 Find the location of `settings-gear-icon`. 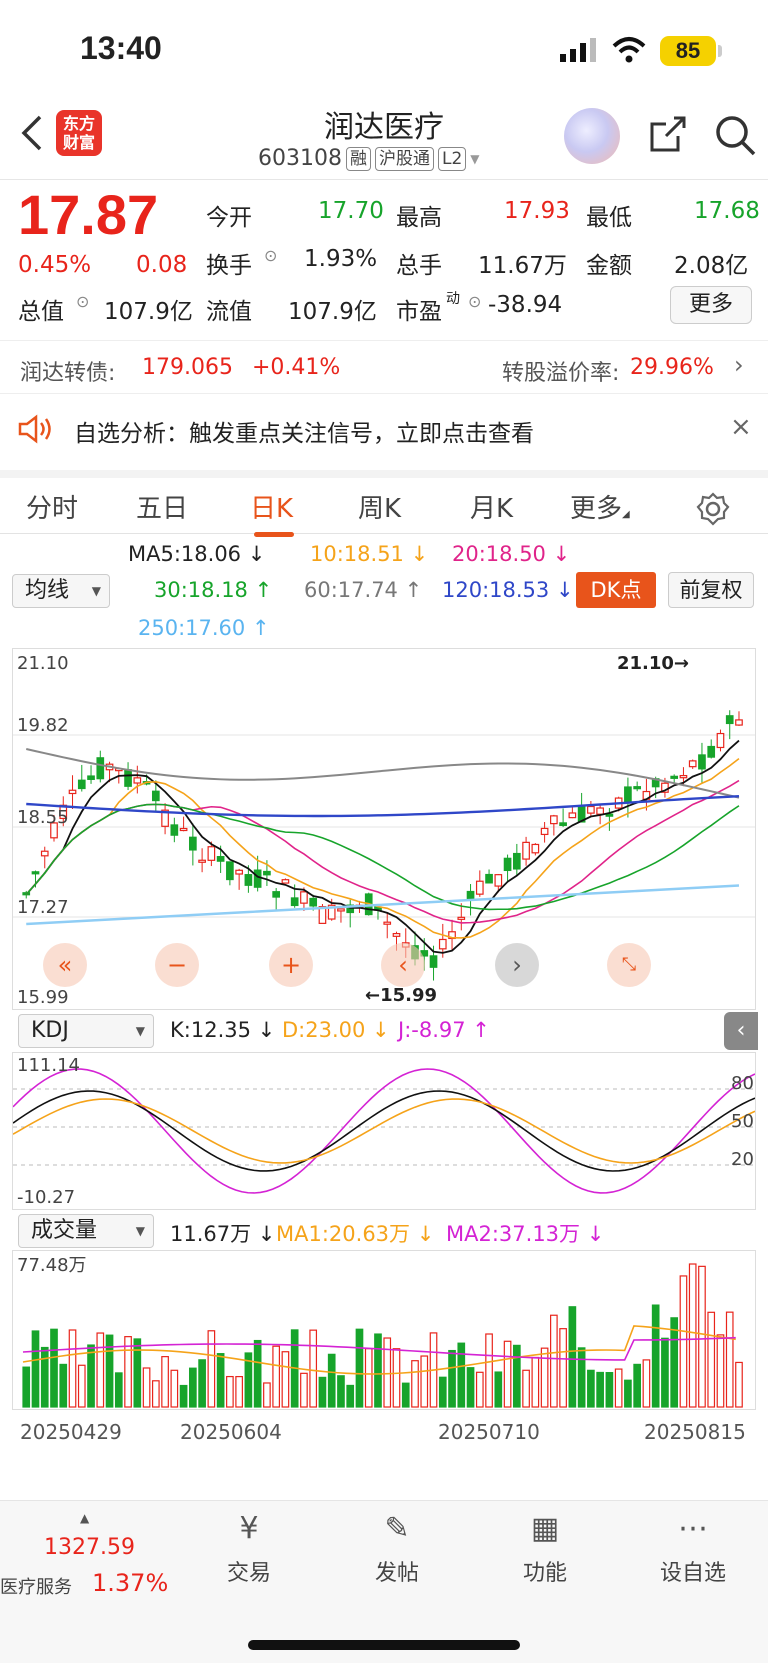

settings-gear-icon is located at coordinates (713, 509).